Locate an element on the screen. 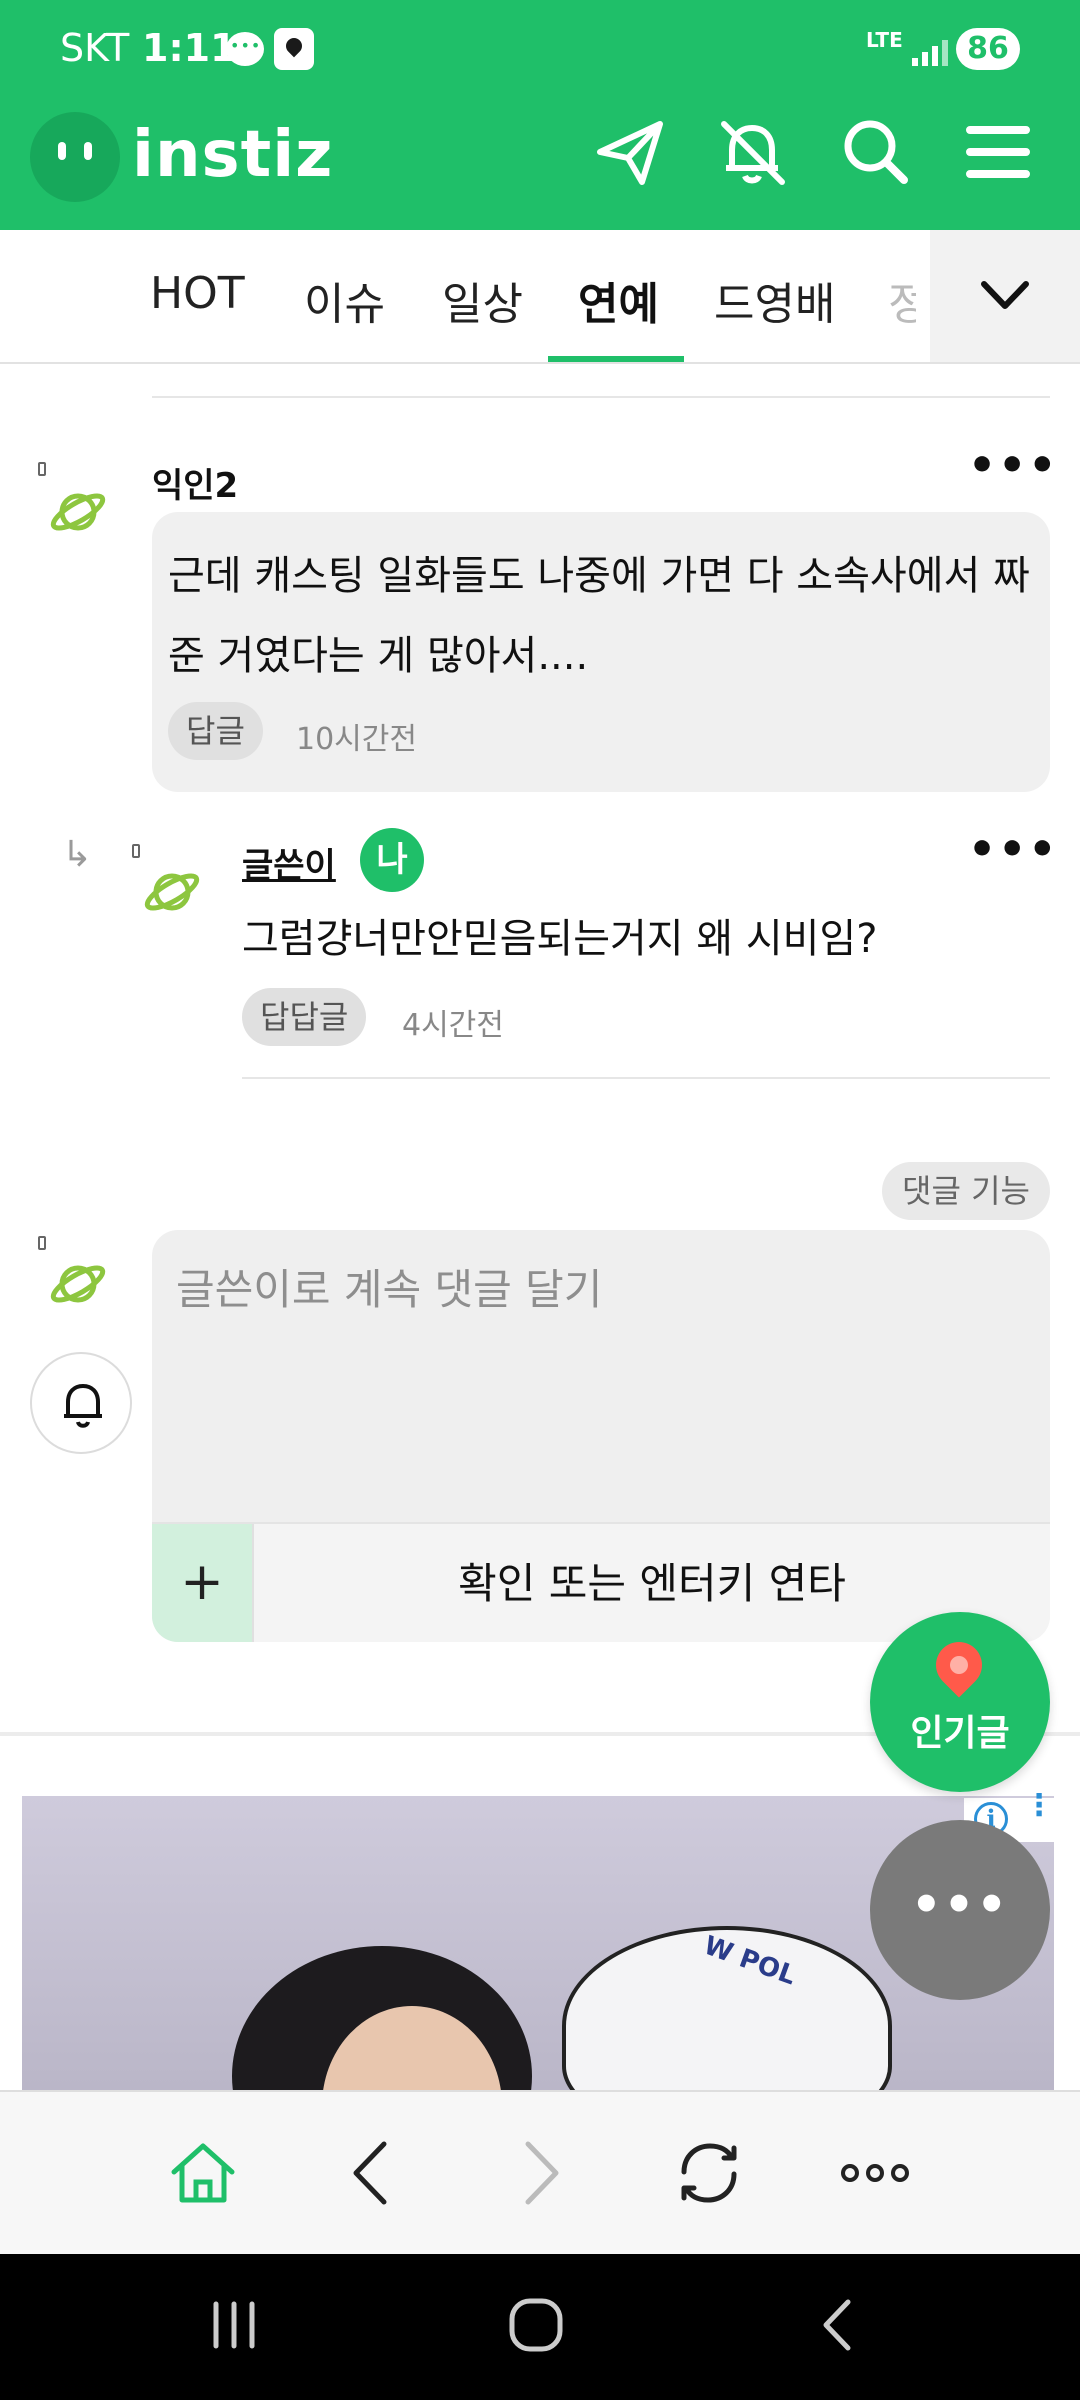 This screenshot has width=1080, height=2400. popular-posts-button: 인기글 is located at coordinates (960, 1702).